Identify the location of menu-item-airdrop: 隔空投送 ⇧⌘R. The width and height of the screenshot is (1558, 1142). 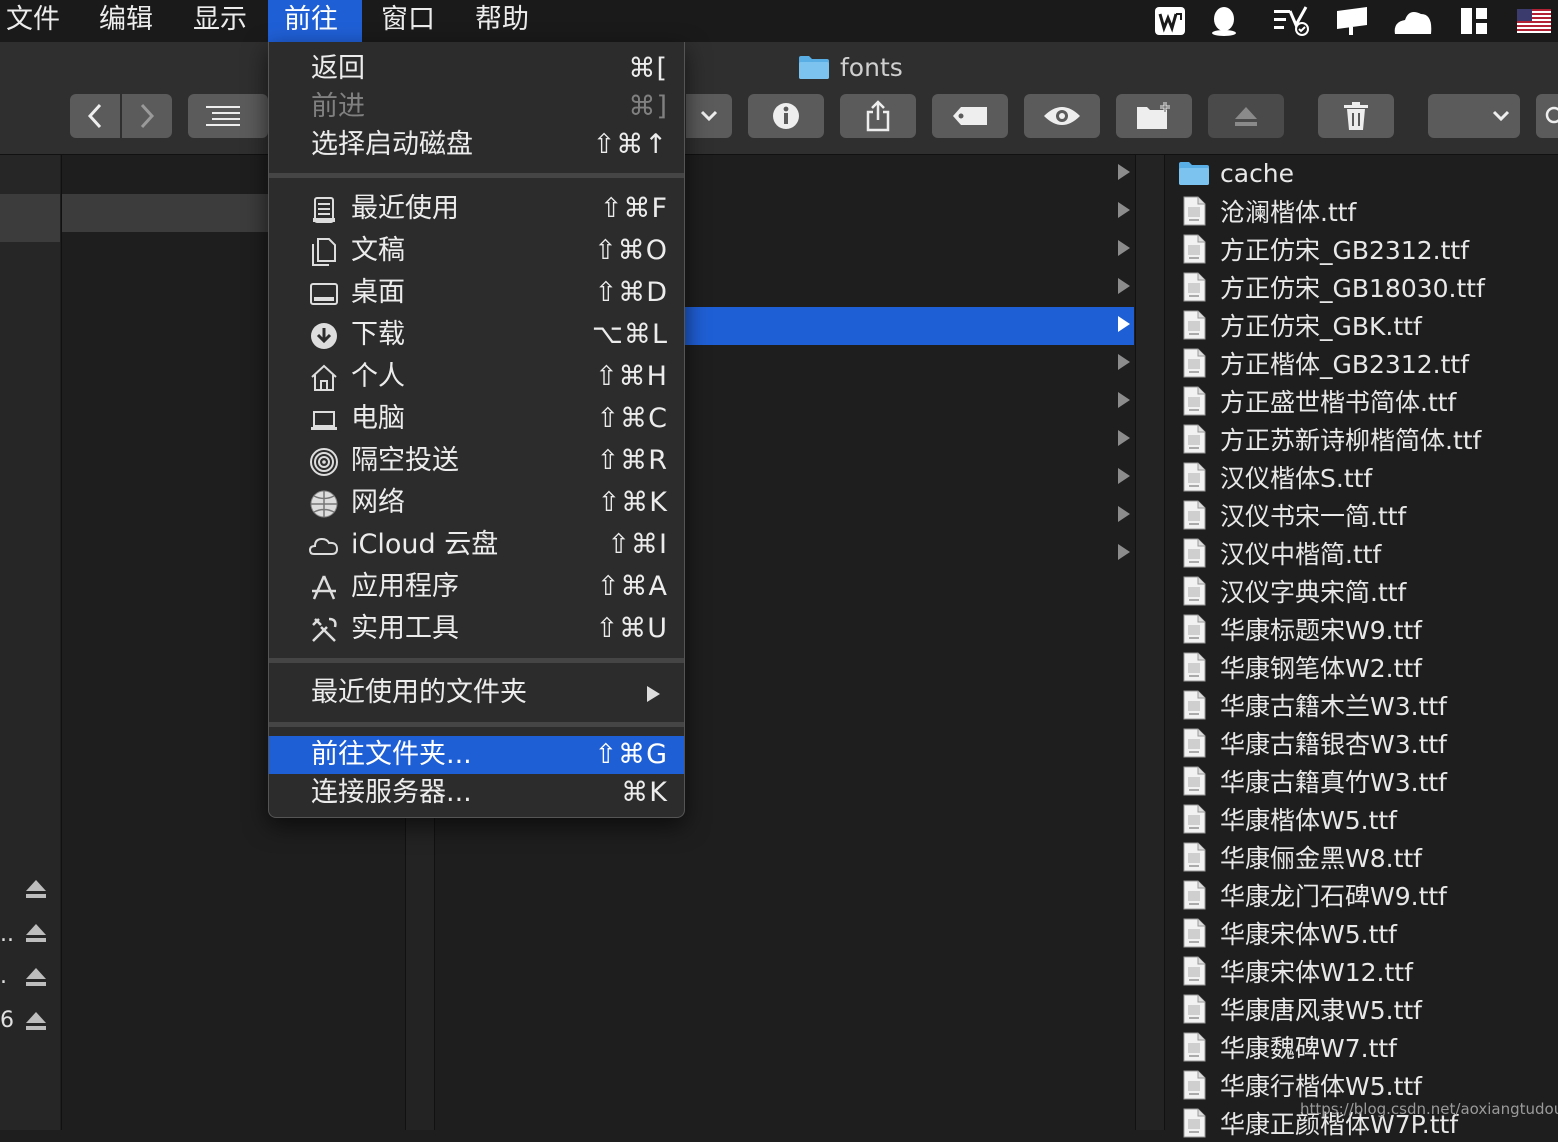
(476, 461).